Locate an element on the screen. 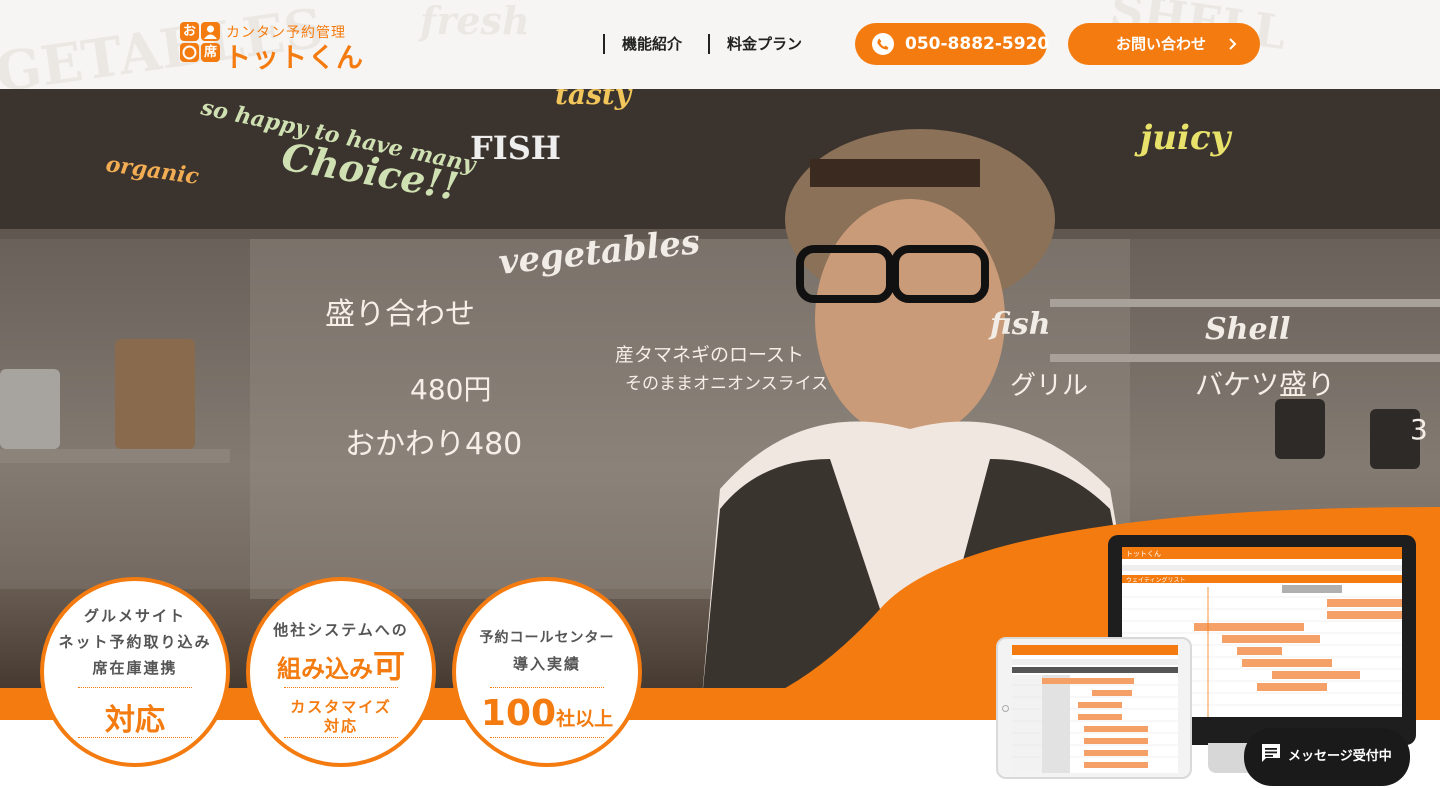 The width and height of the screenshot is (1440, 788). badge-line: グルメサイト is located at coordinates (134, 616).